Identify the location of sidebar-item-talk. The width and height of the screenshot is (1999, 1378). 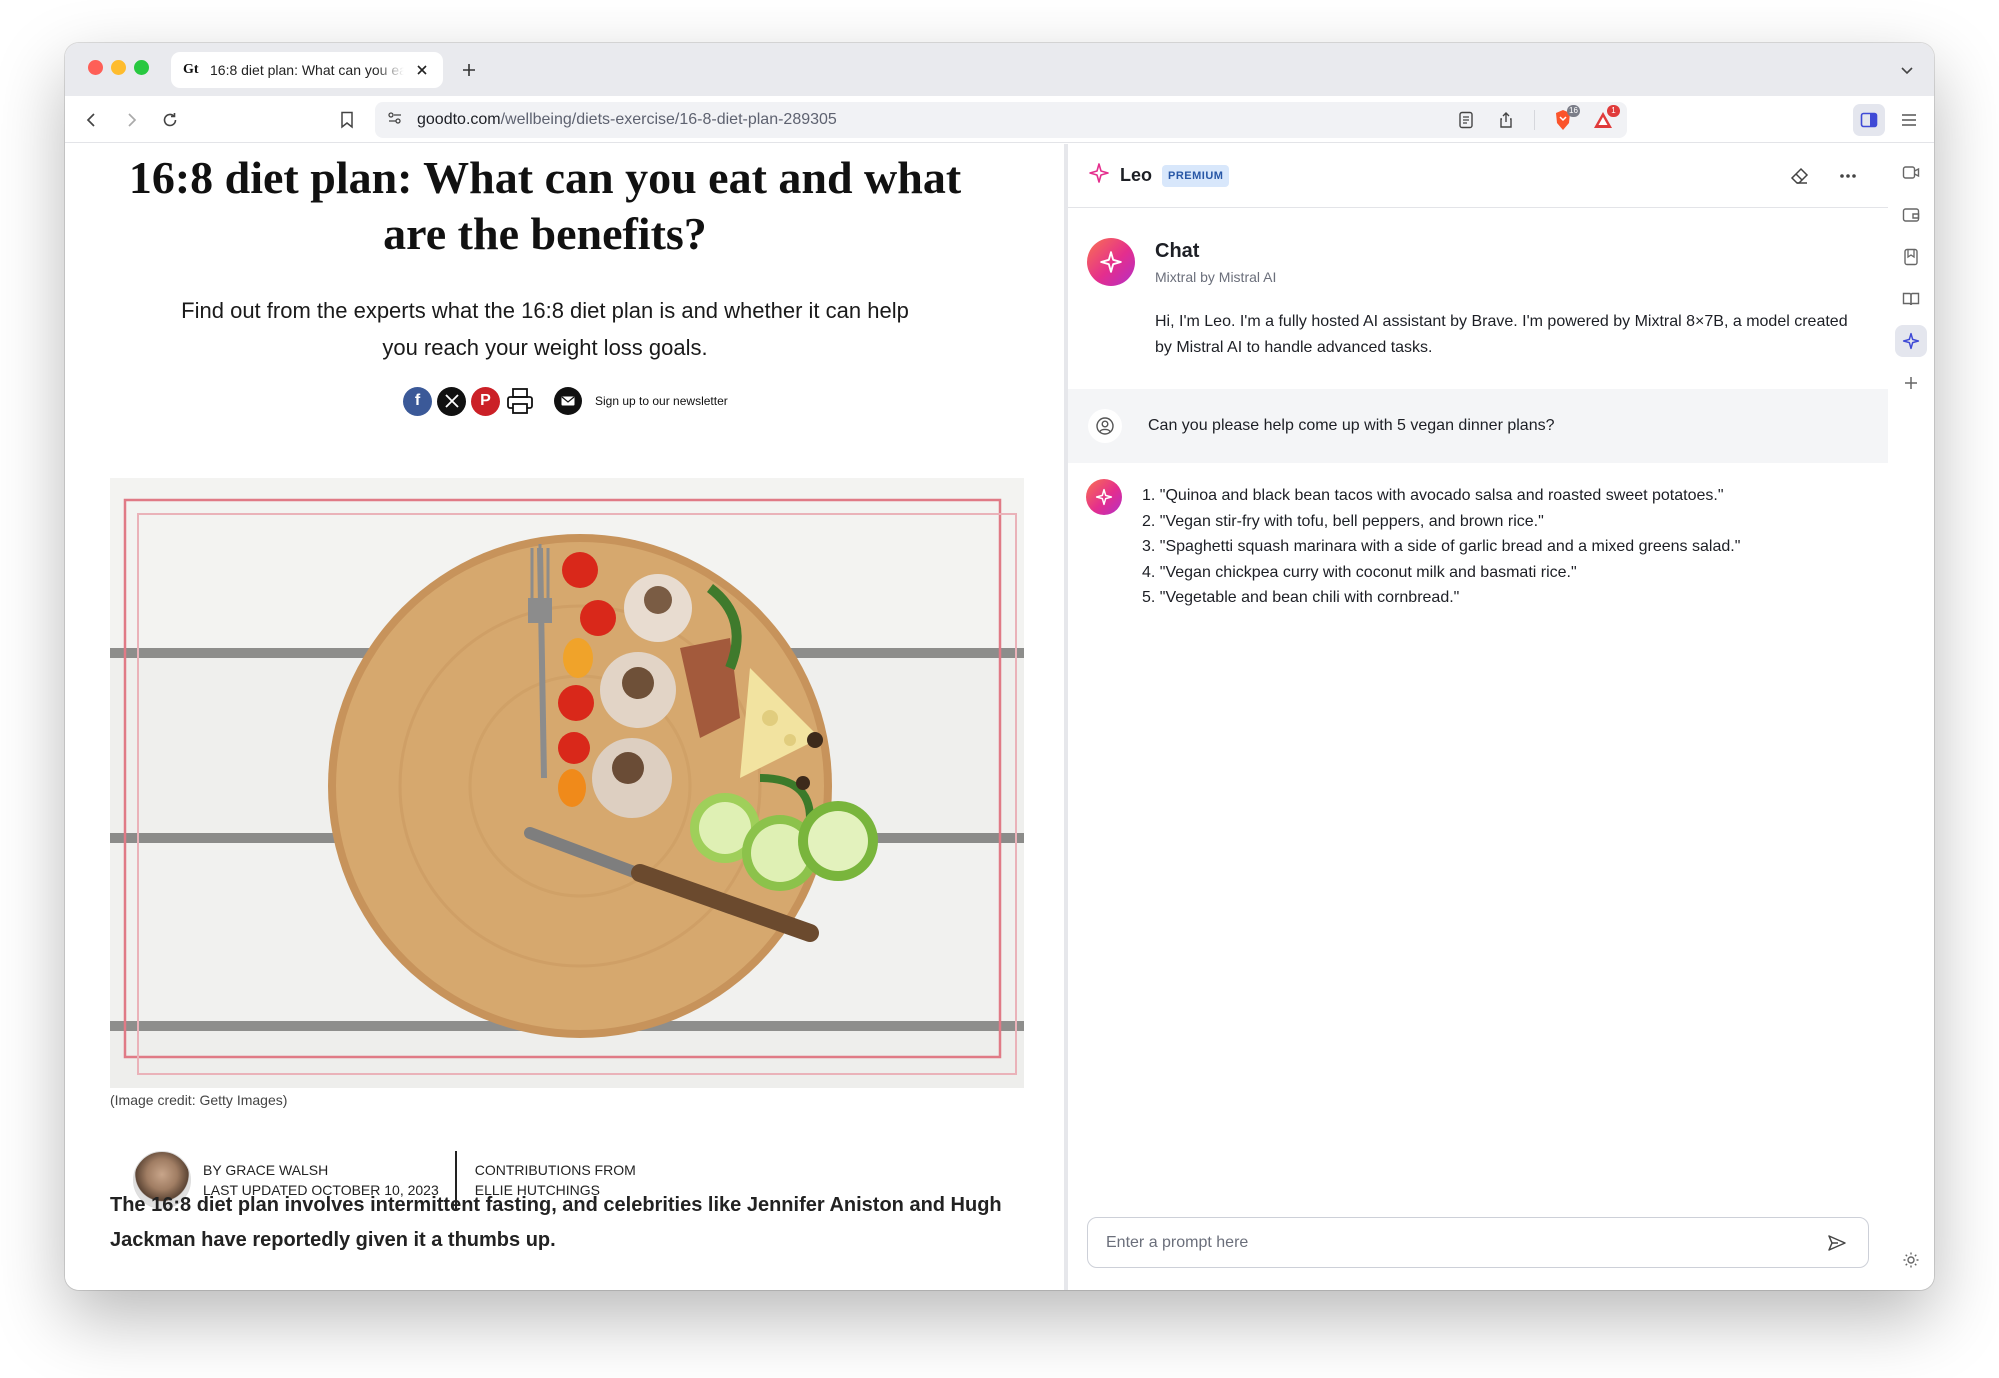
(1911, 173).